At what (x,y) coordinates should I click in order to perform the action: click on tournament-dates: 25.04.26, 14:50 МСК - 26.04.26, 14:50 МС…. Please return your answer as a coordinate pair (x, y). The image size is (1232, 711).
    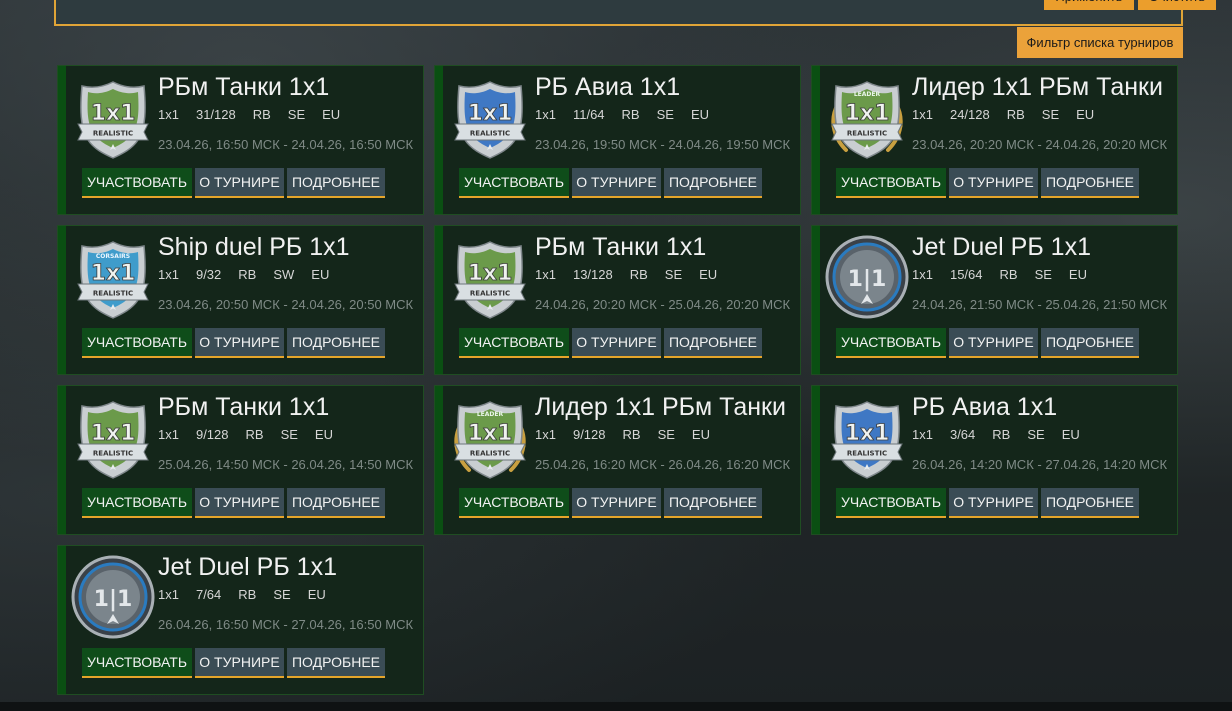
    Looking at the image, I should click on (286, 464).